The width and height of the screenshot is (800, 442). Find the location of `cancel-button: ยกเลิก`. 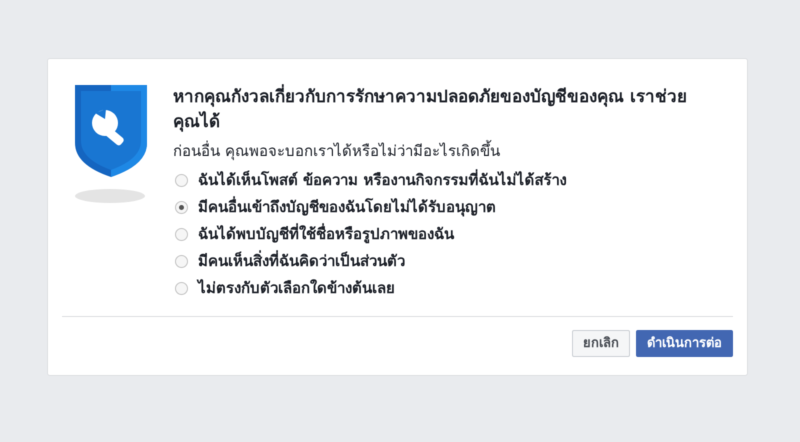

cancel-button: ยกเลิก is located at coordinates (601, 343).